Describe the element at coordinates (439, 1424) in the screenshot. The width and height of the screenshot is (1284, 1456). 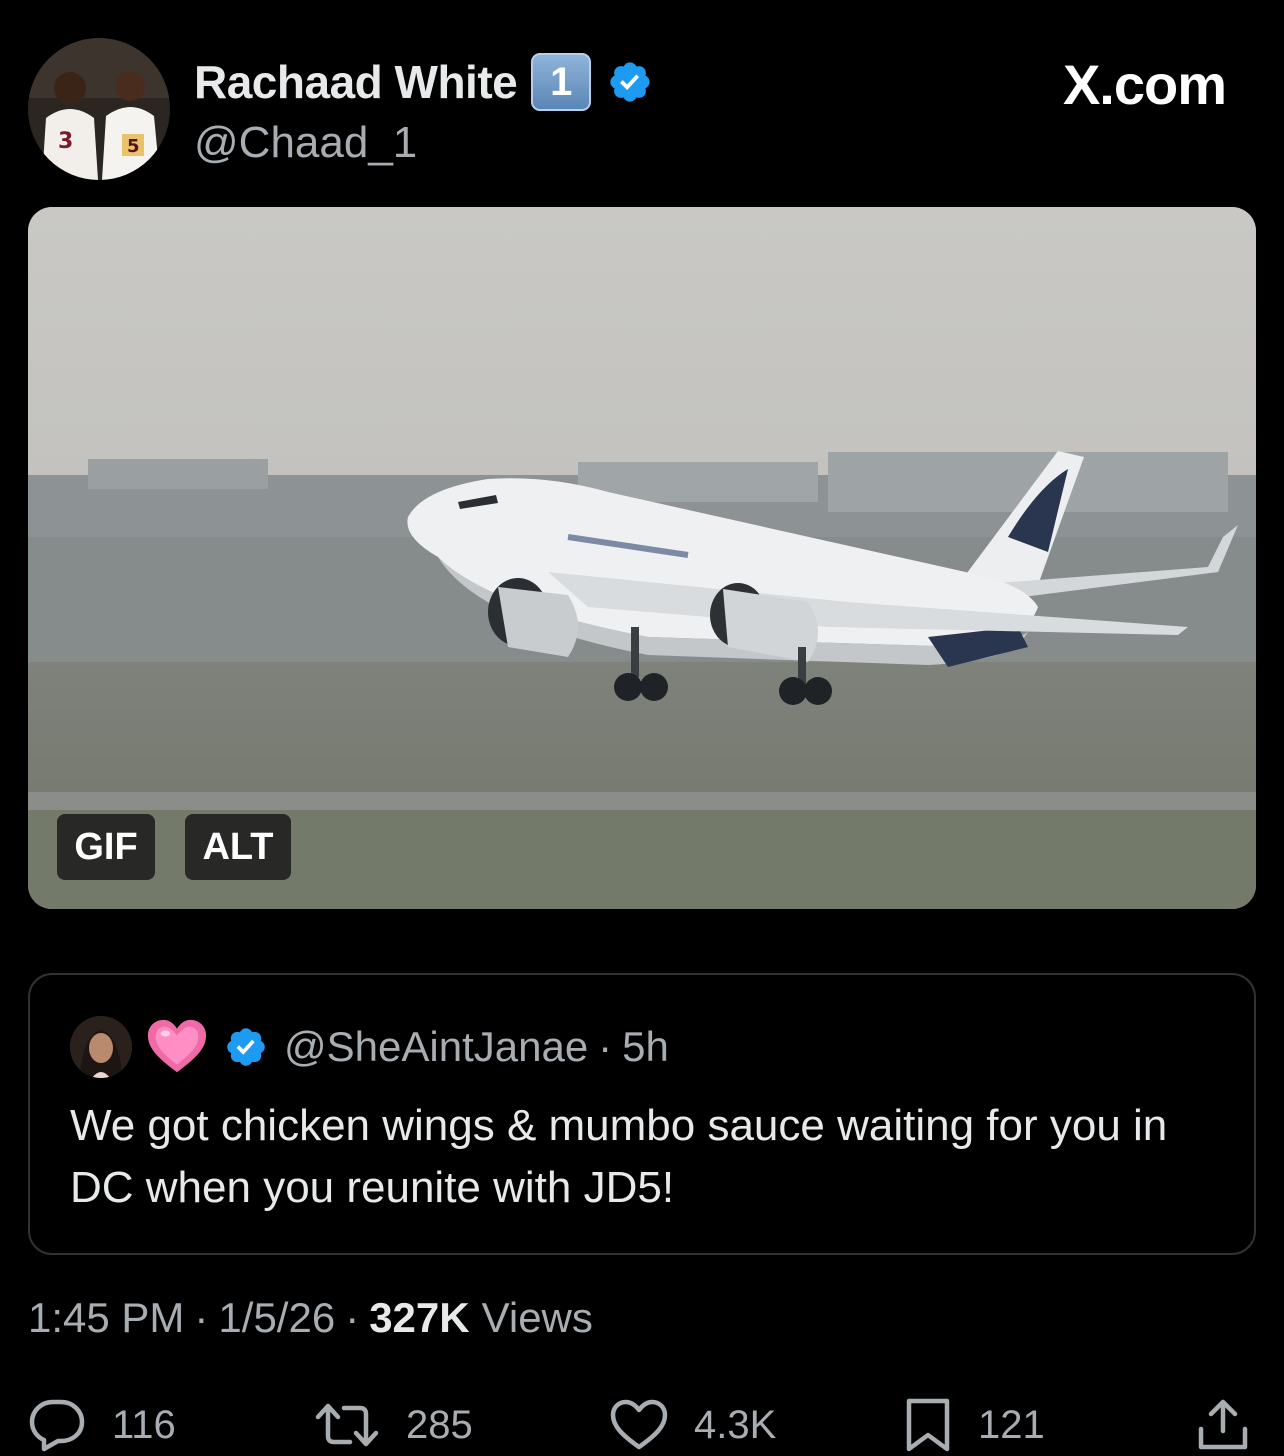
I see `retweet-count: 285` at that location.